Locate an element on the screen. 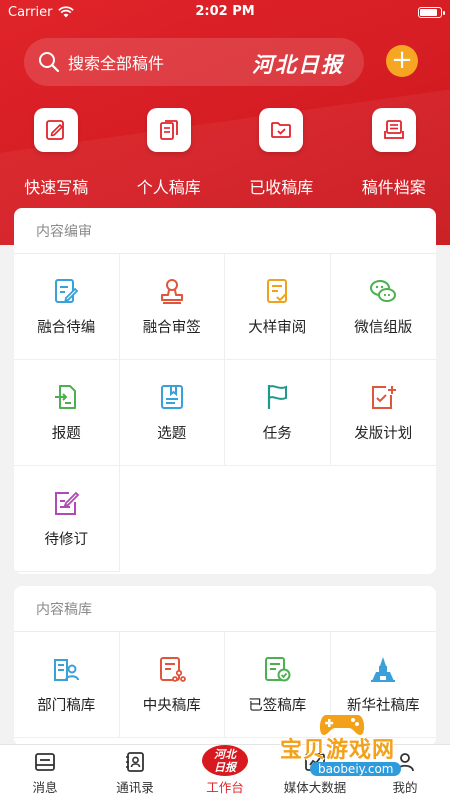 The height and width of the screenshot is (800, 450). quick-action-label: 已收稿库 is located at coordinates (281, 187).